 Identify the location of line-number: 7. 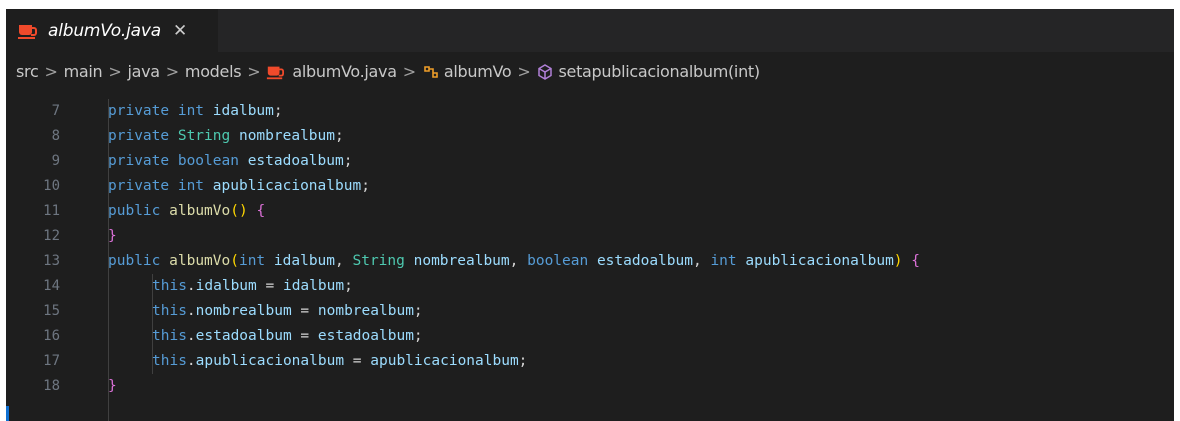
(55, 111).